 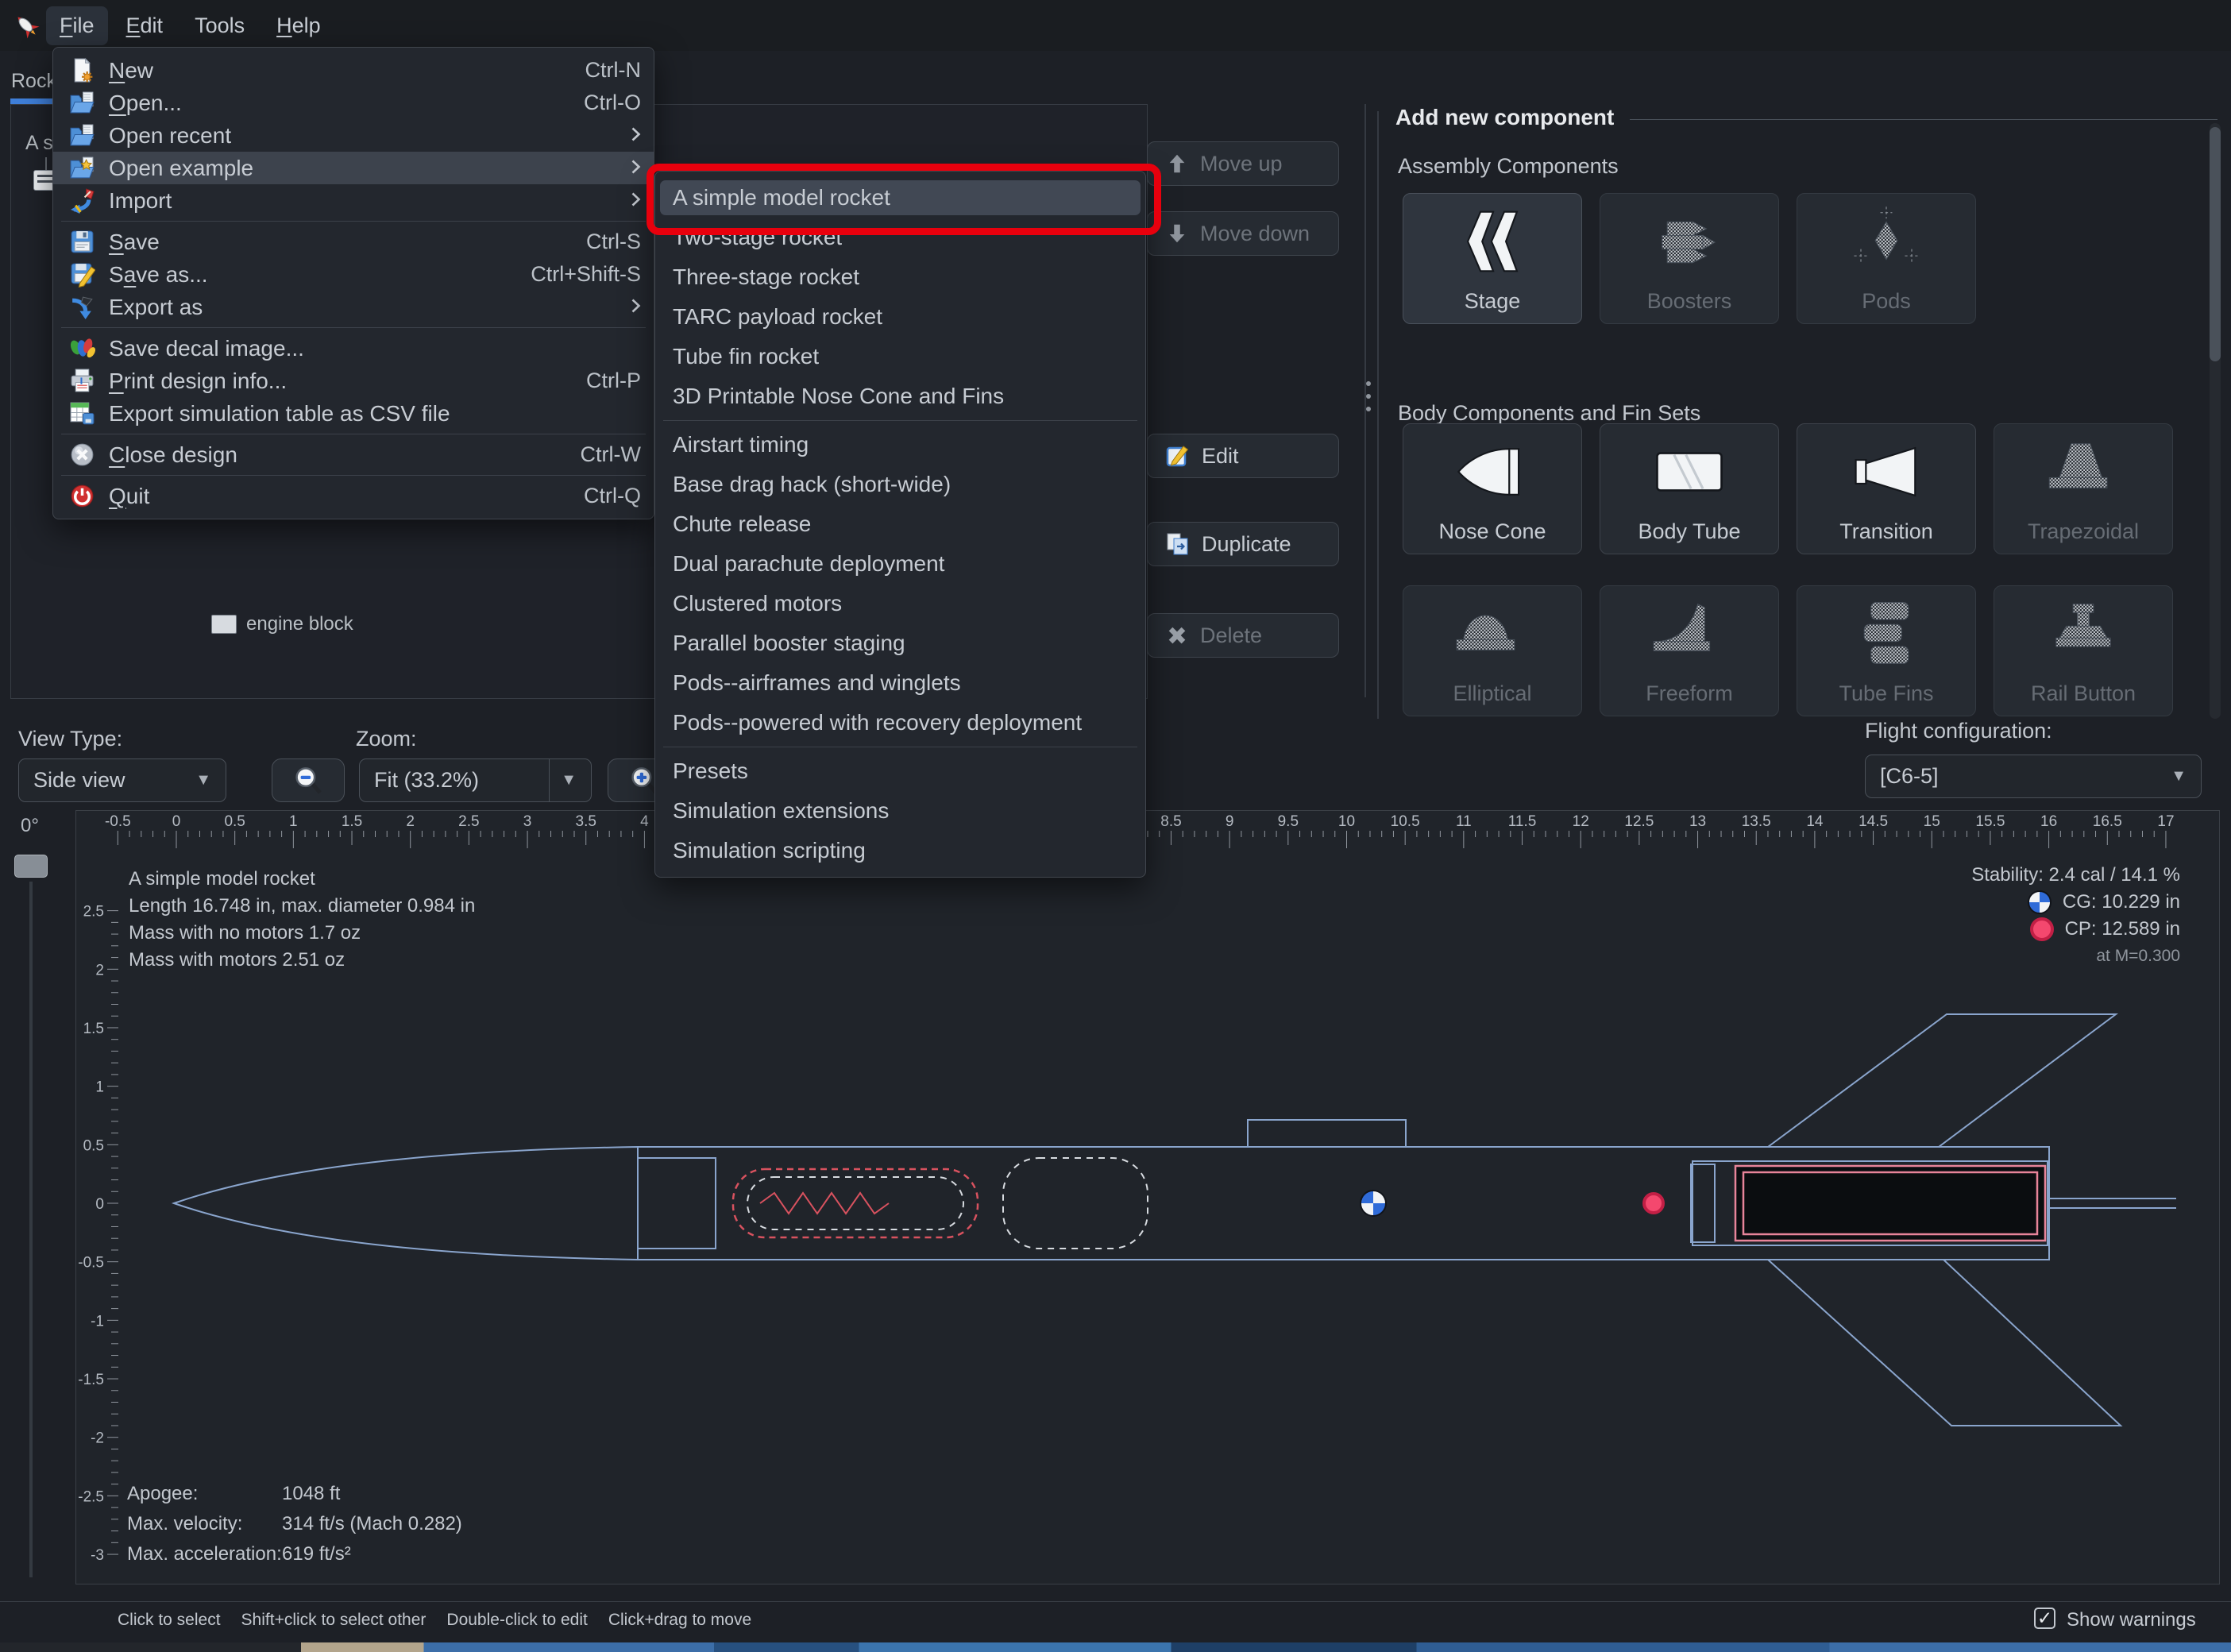 I want to click on save-floppy-icon, so click(x=82, y=242).